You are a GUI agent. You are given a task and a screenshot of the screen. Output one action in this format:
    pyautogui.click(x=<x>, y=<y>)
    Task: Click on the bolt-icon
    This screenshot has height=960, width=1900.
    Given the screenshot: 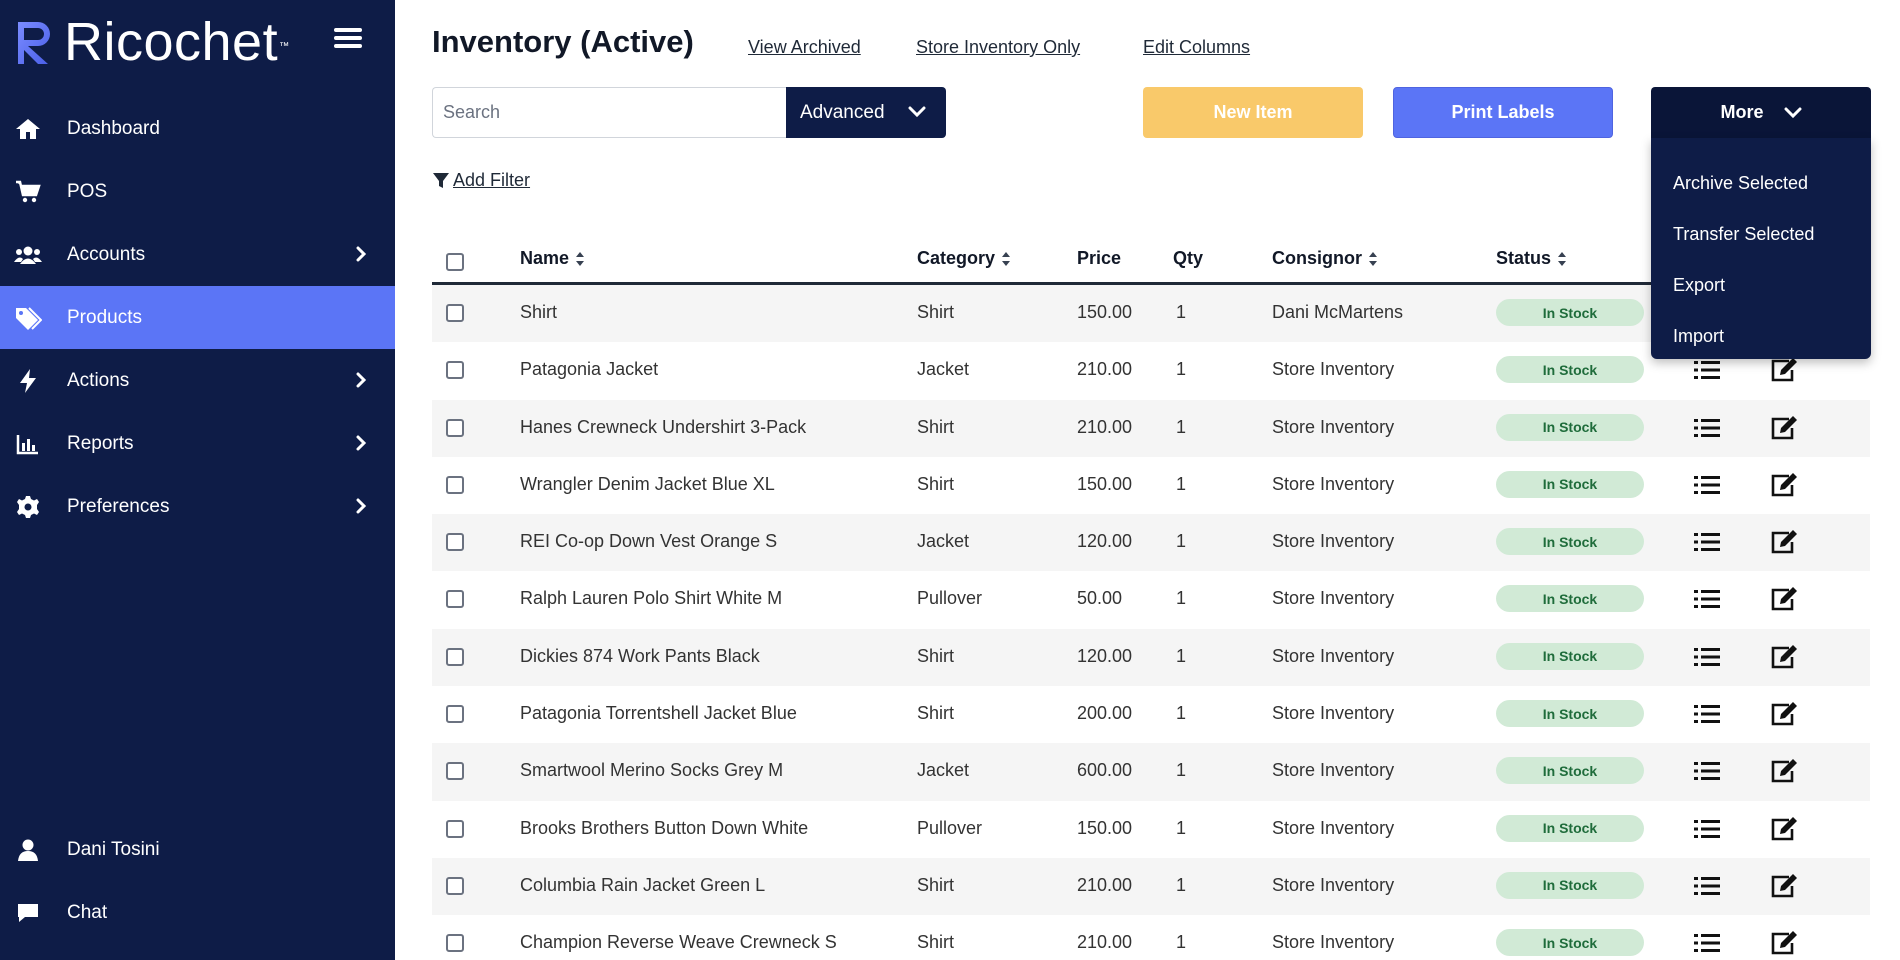 What is the action you would take?
    pyautogui.click(x=28, y=381)
    